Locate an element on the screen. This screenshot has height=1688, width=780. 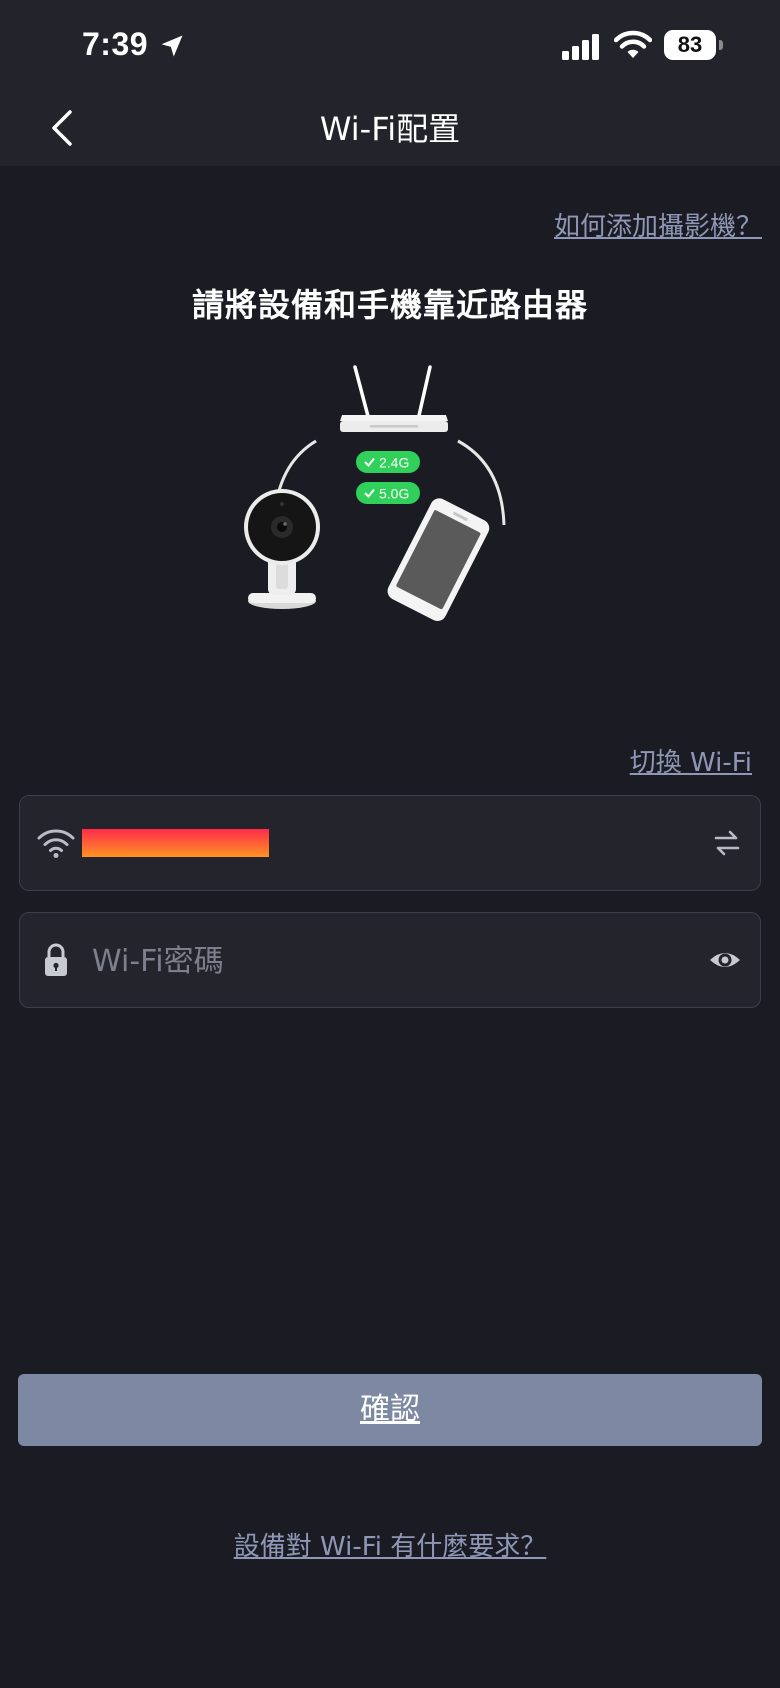
battery-cap is located at coordinates (721, 45).